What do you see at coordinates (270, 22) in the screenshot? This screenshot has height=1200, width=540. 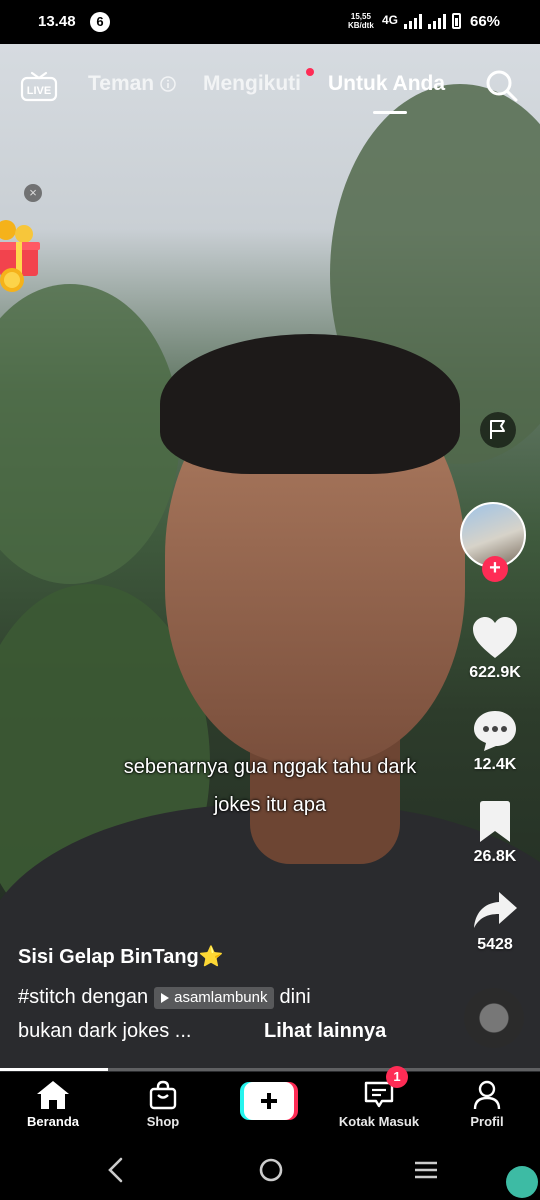 I see `status-bar: 13.48 6 15,55 KB/dtk 4G 66%` at bounding box center [270, 22].